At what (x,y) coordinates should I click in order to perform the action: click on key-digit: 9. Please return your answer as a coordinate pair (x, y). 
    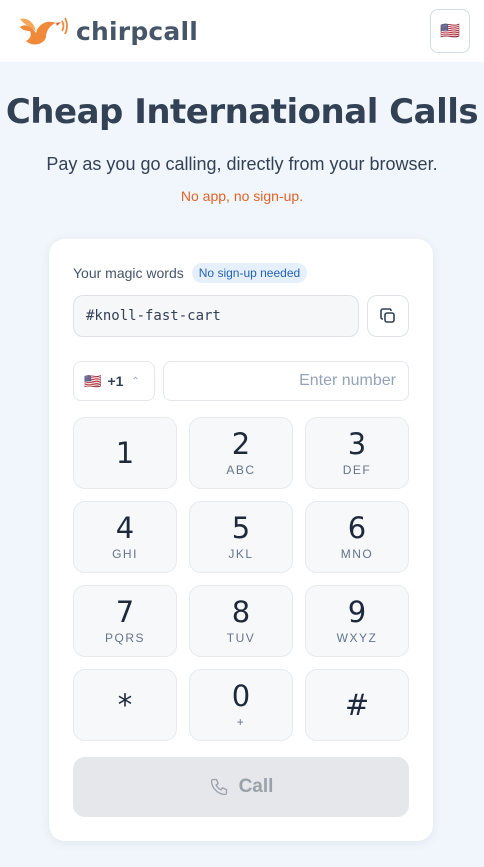
    Looking at the image, I should click on (357, 612).